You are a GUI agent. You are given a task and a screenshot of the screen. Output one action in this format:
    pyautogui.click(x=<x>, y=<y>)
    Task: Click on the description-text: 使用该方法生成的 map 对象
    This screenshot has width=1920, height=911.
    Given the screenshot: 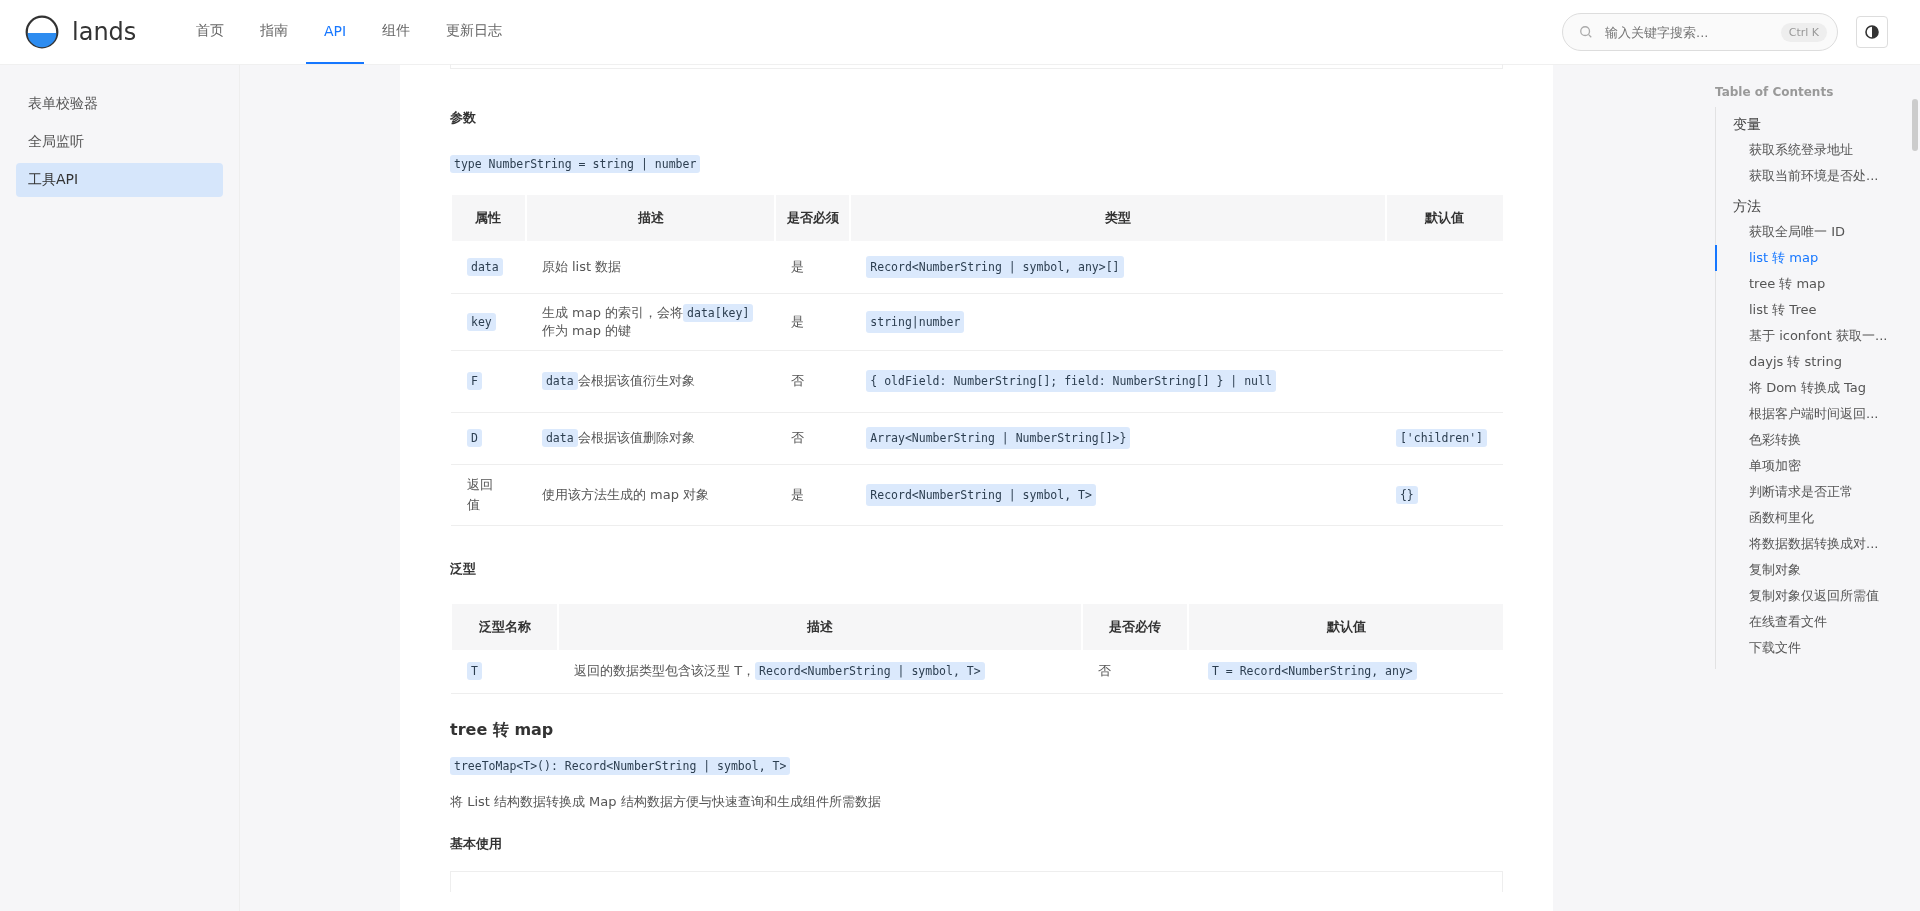 What is the action you would take?
    pyautogui.click(x=625, y=494)
    